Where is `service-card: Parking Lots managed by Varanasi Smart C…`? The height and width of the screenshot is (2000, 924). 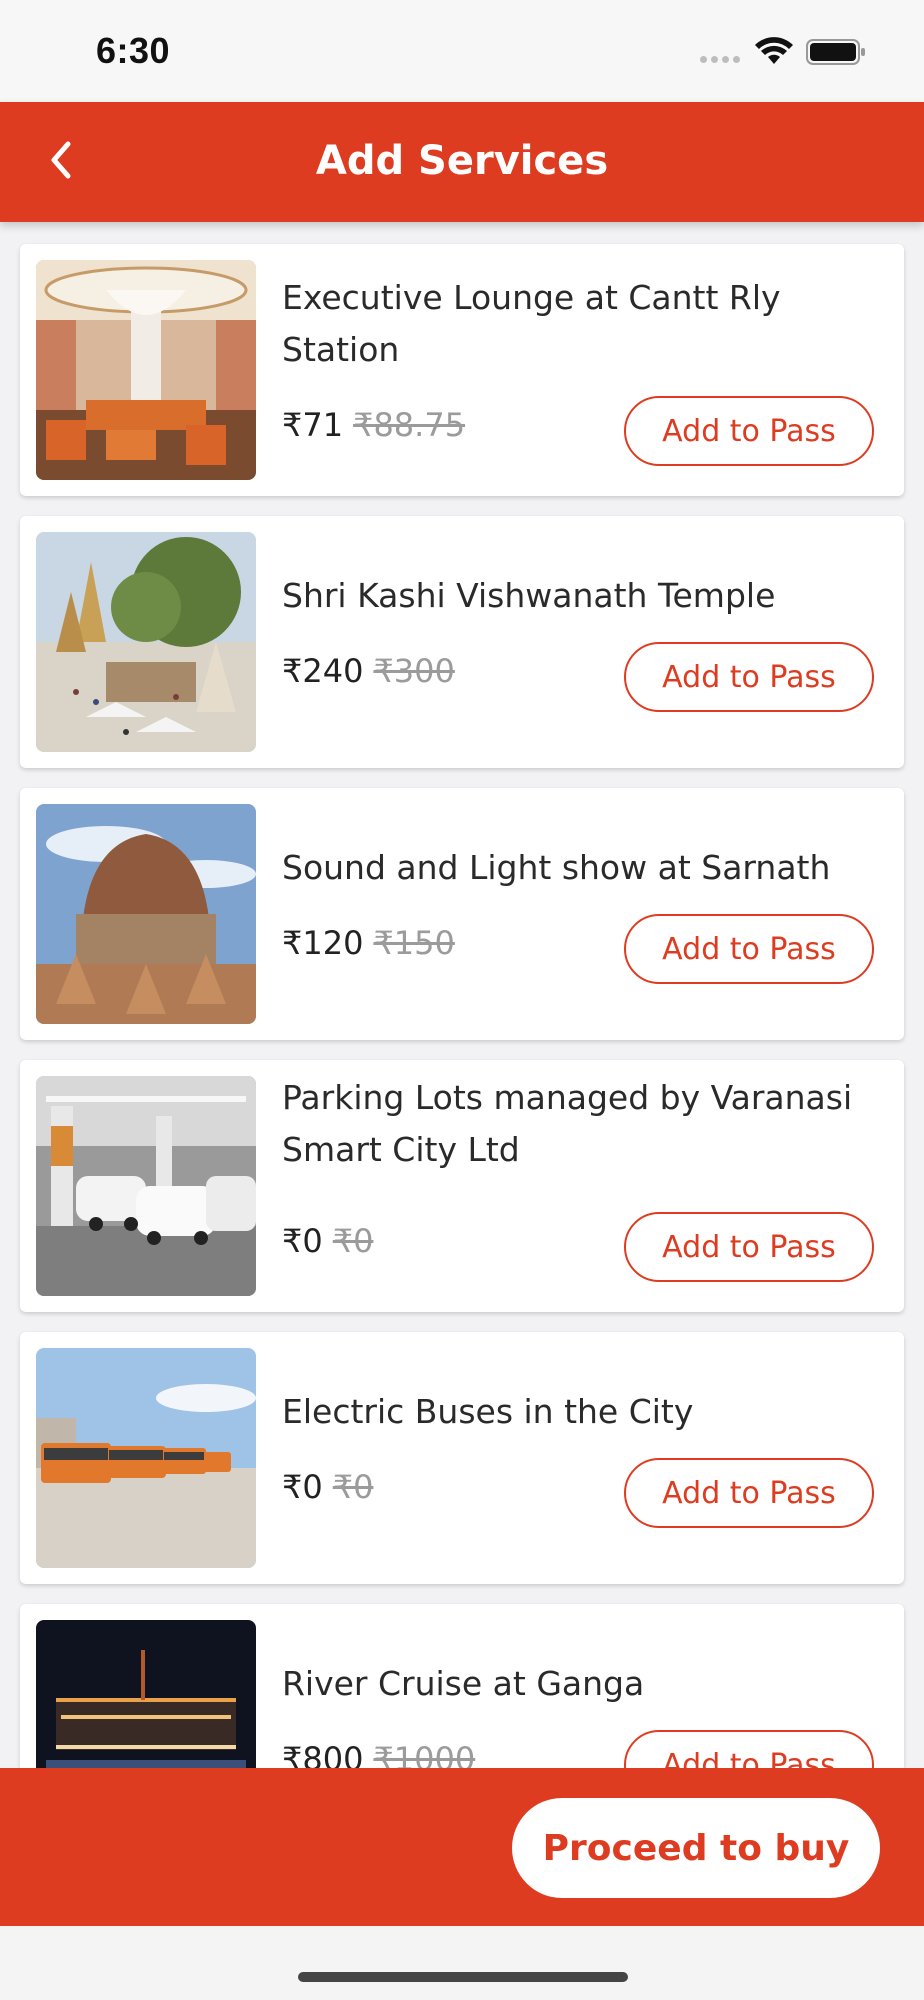 service-card: Parking Lots managed by Varanasi Smart C… is located at coordinates (462, 1186).